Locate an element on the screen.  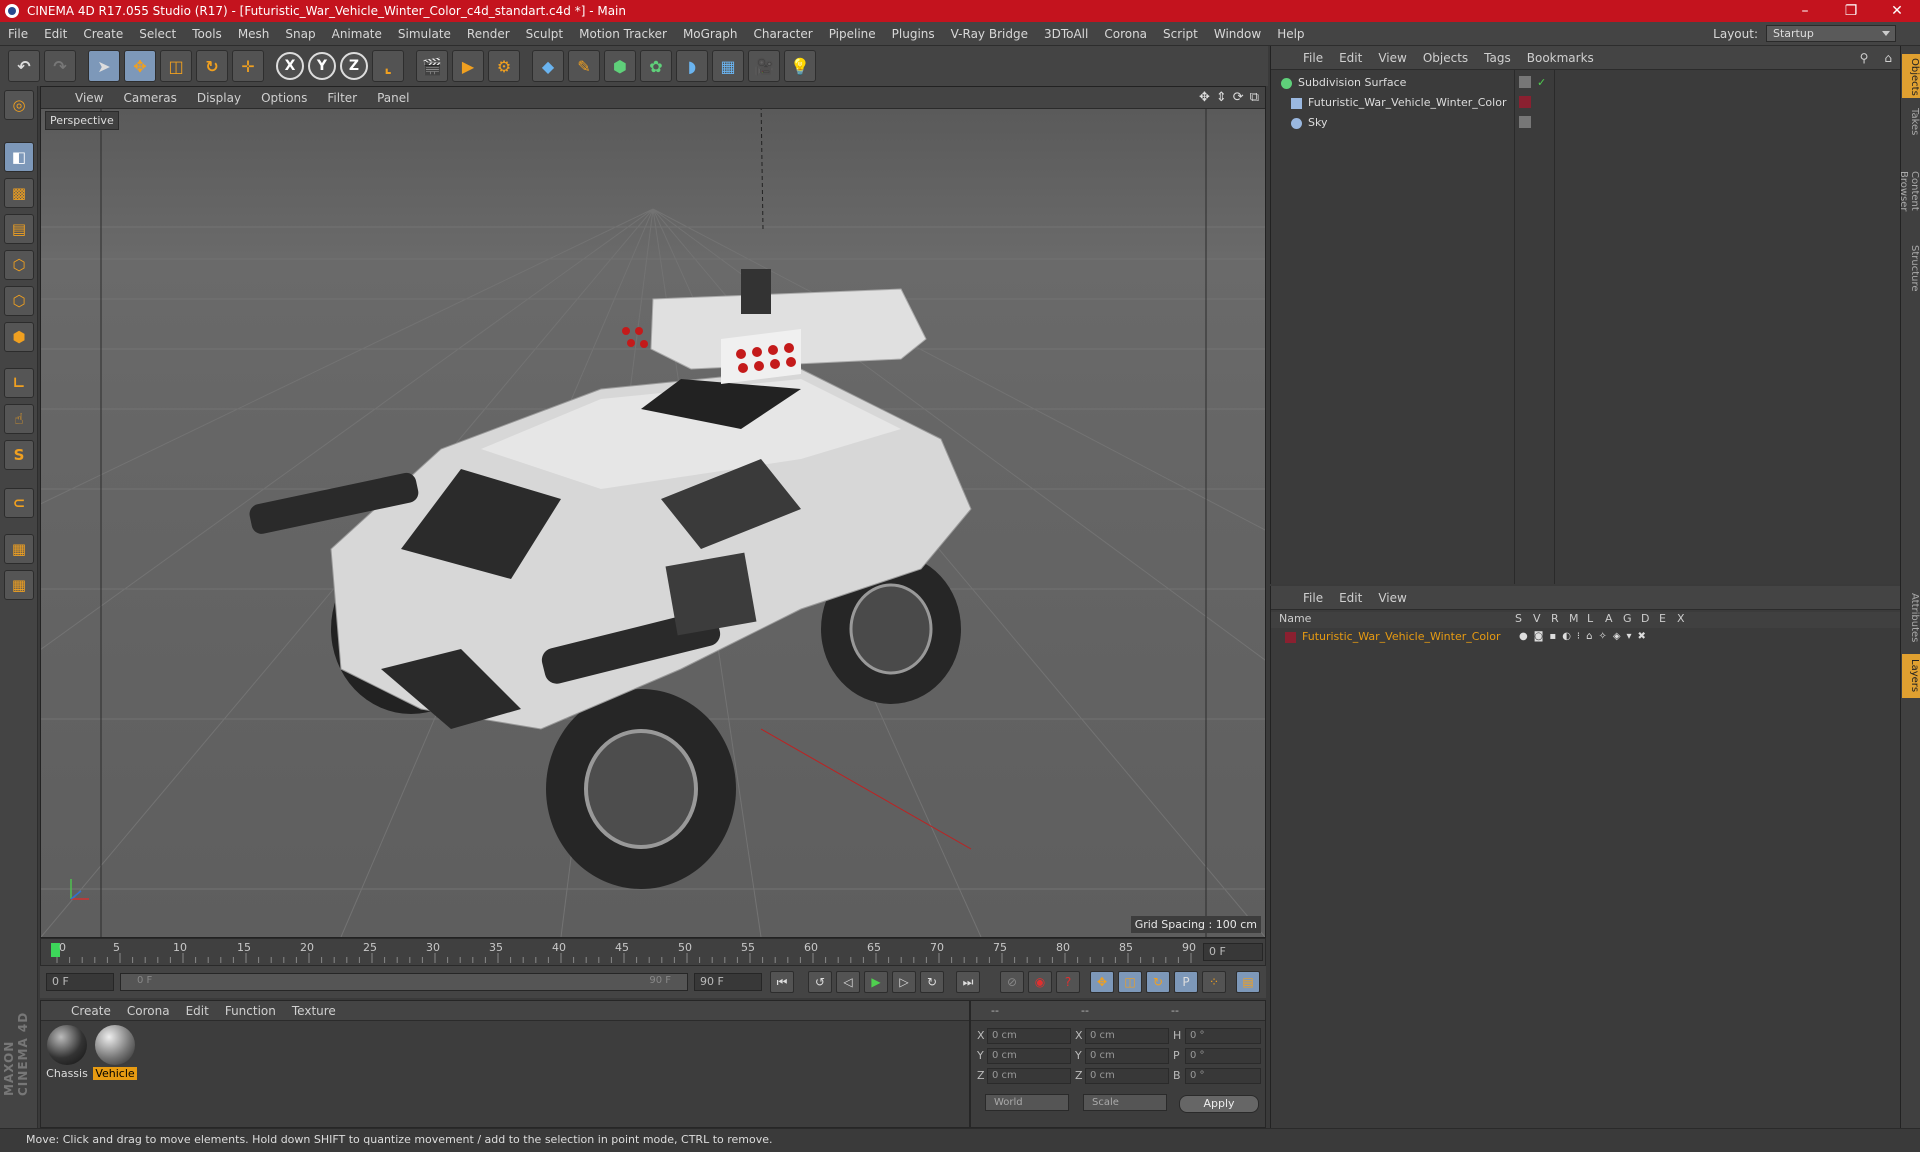
object-menu-file: File is located at coordinates (1313, 58).